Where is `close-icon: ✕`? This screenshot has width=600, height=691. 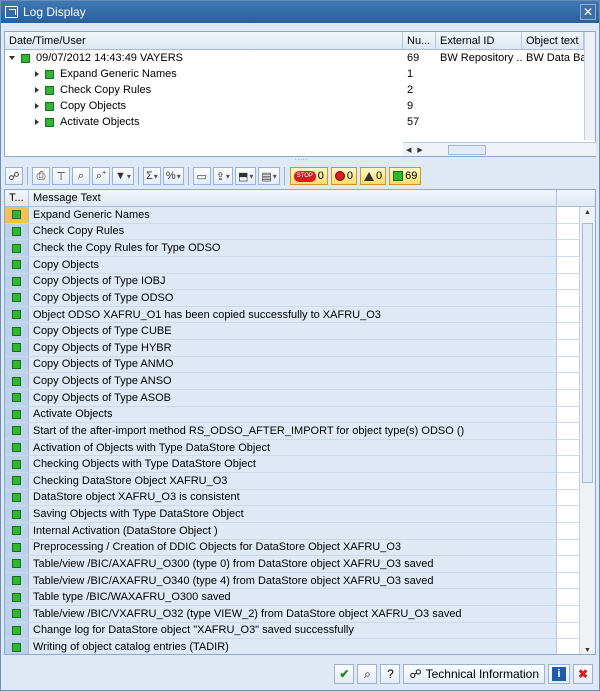
close-icon: ✕ is located at coordinates (588, 12).